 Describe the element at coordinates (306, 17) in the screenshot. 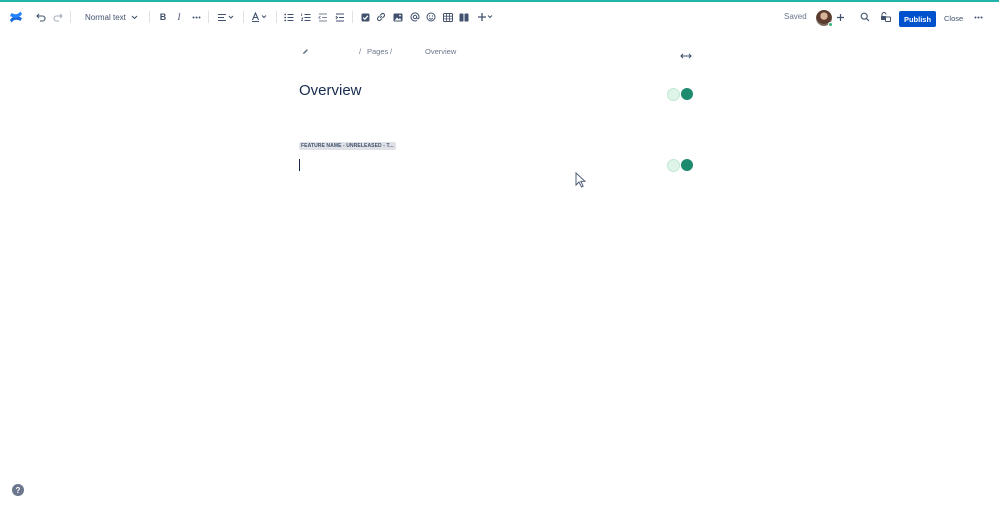

I see `numbered-list-icon` at that location.